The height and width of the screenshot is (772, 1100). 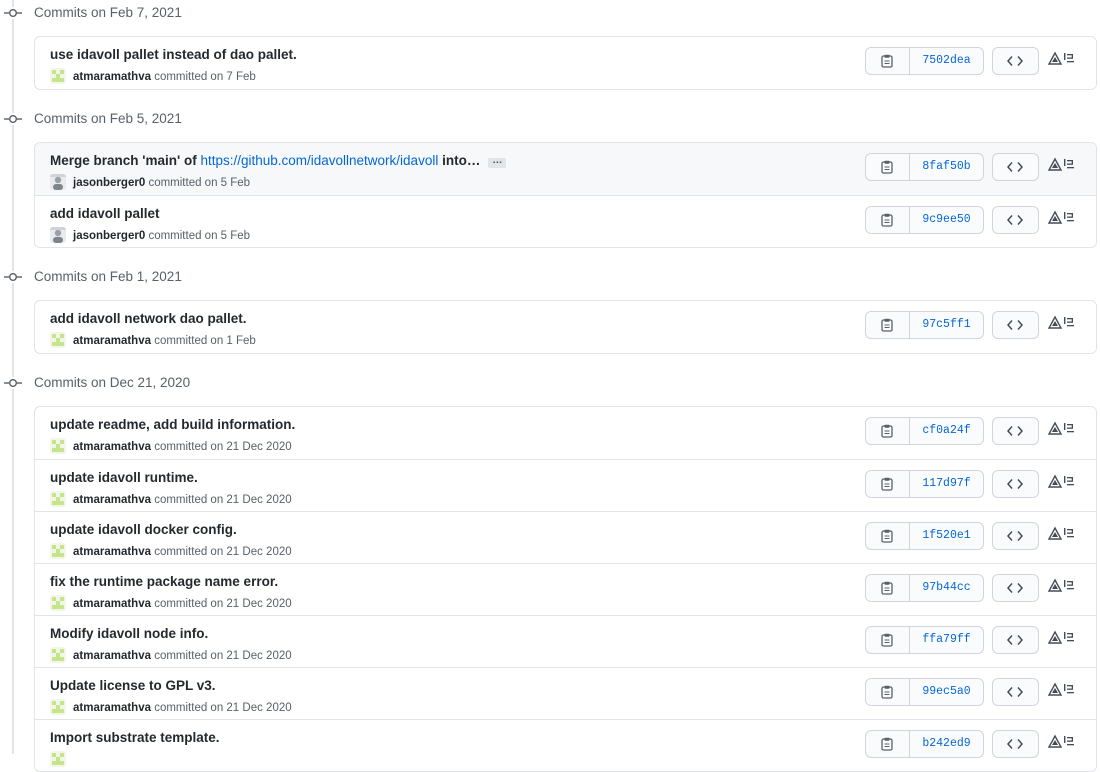 I want to click on commit-message: update idavoll docker config., so click(x=143, y=530).